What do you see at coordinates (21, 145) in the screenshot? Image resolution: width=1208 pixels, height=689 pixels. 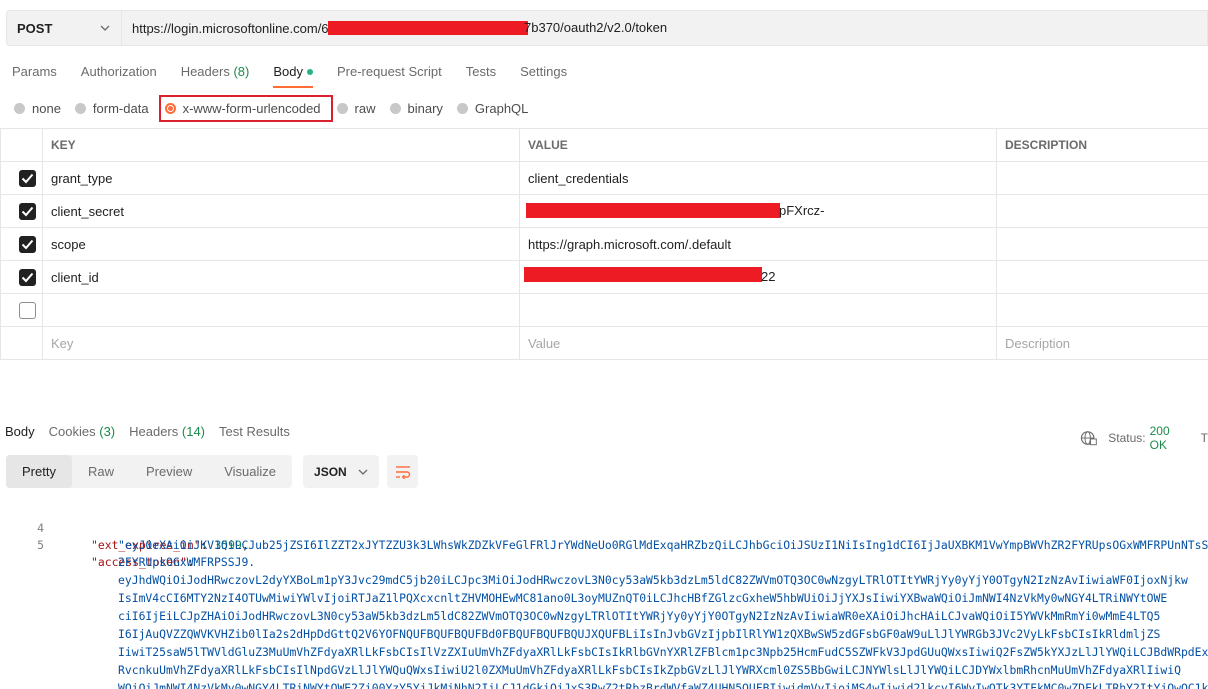 I see `header-checkbox-cell` at bounding box center [21, 145].